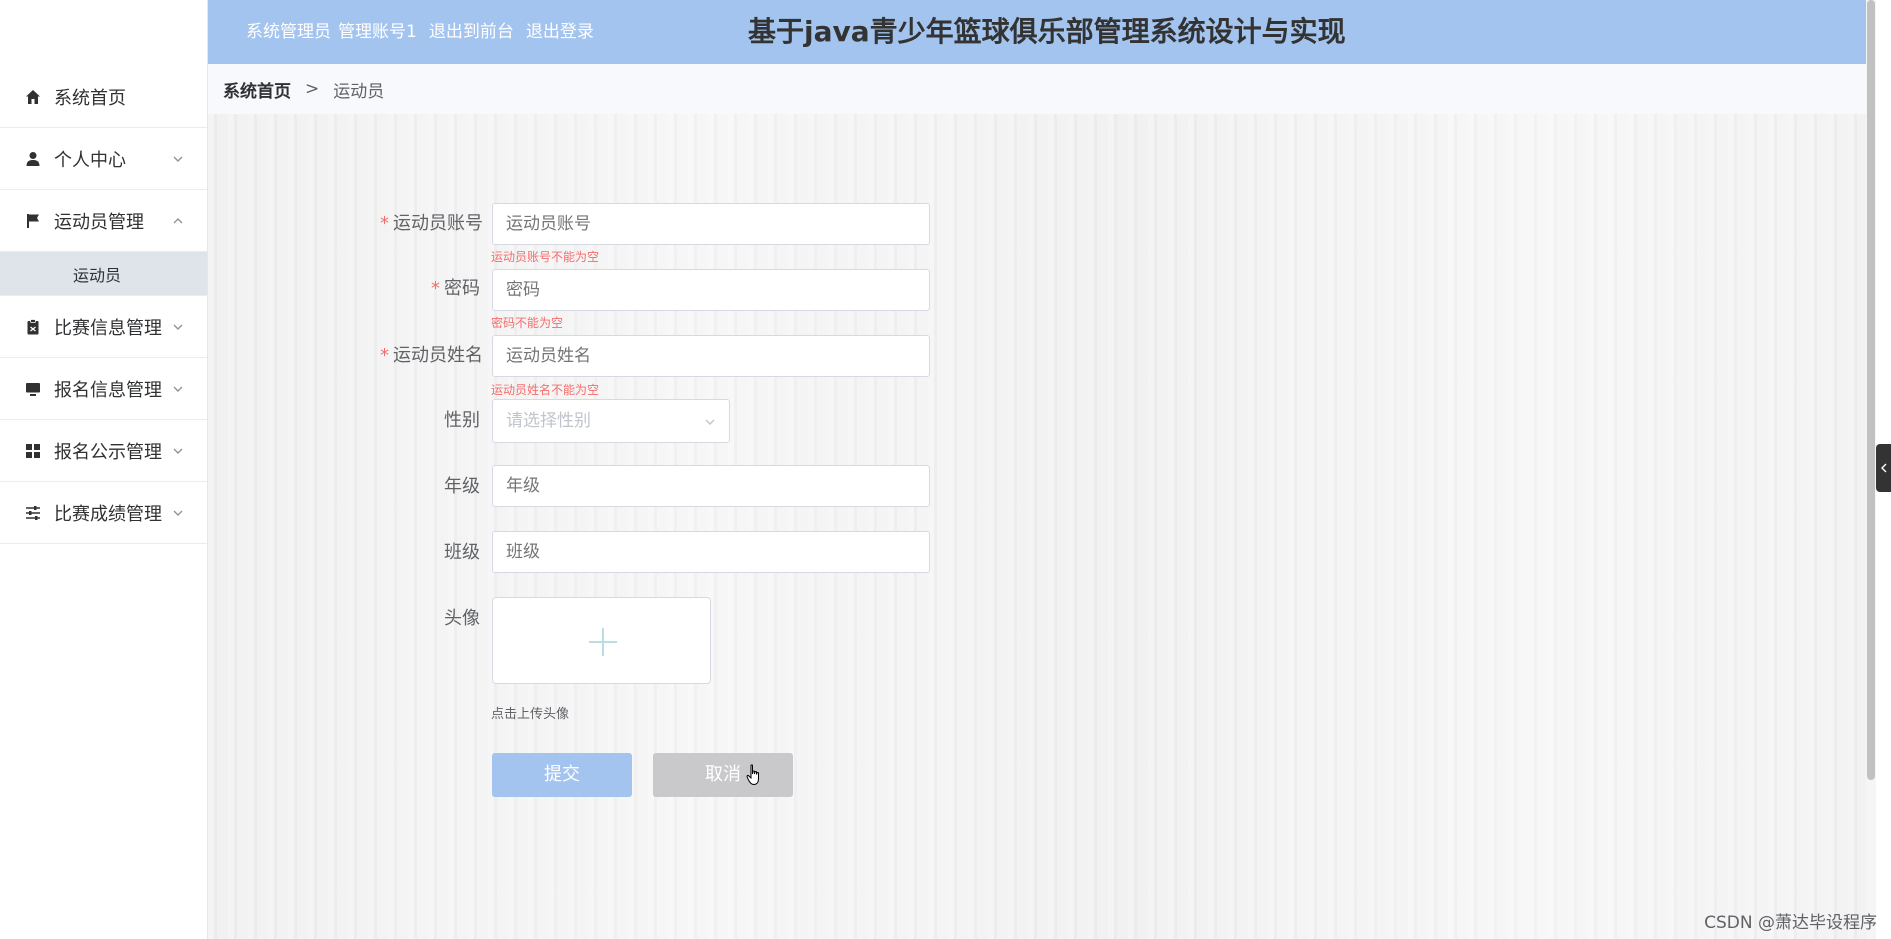  What do you see at coordinates (33, 221) in the screenshot?
I see `flag-icon` at bounding box center [33, 221].